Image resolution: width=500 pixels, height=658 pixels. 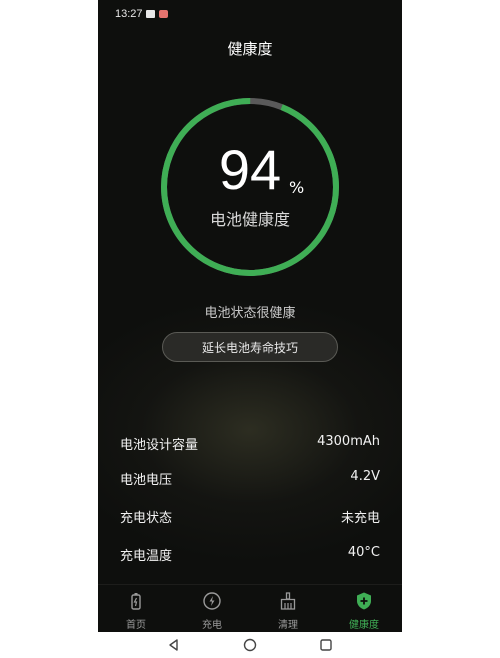 I want to click on nav-item-charge: 充电, so click(x=212, y=608).